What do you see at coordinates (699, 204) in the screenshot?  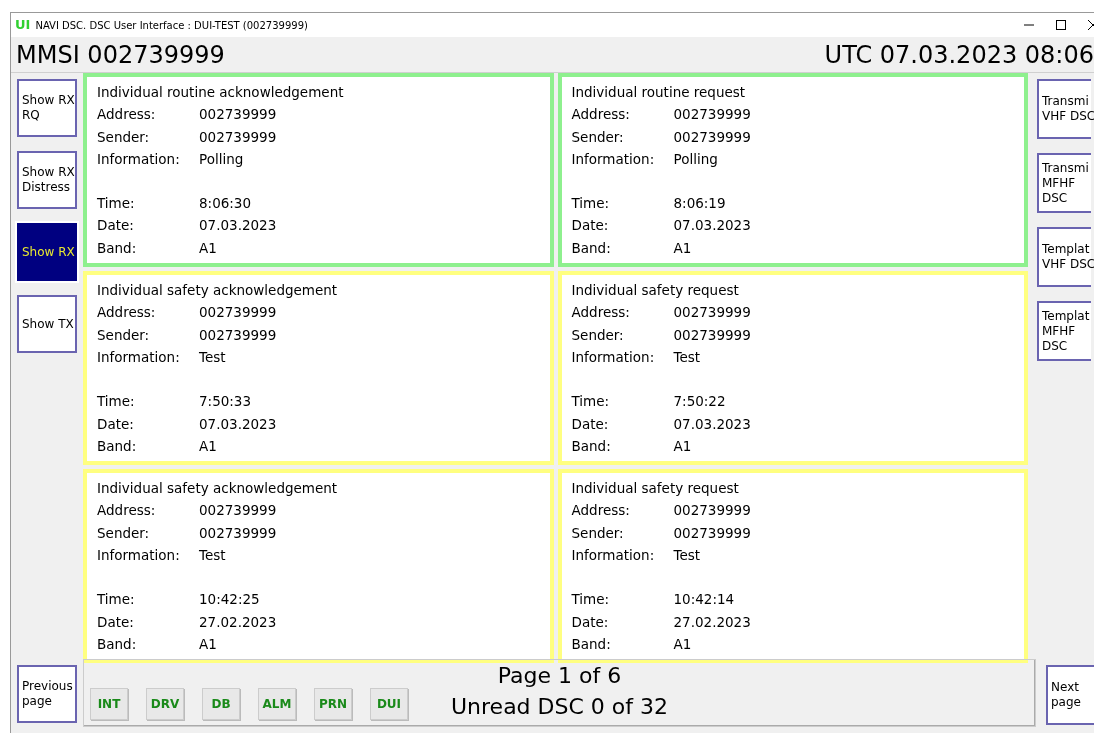 I see `field-value: 8:06:19` at bounding box center [699, 204].